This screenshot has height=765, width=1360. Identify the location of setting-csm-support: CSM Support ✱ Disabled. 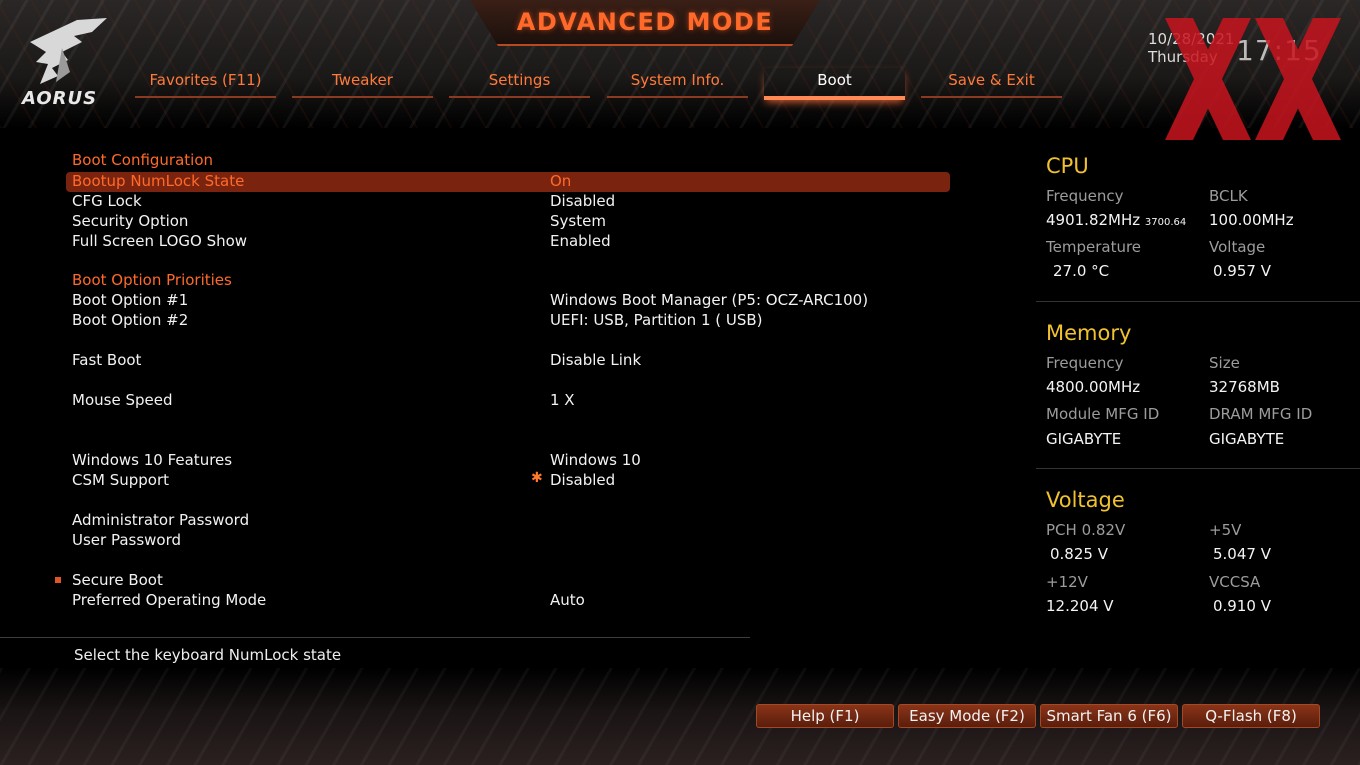
(508, 480).